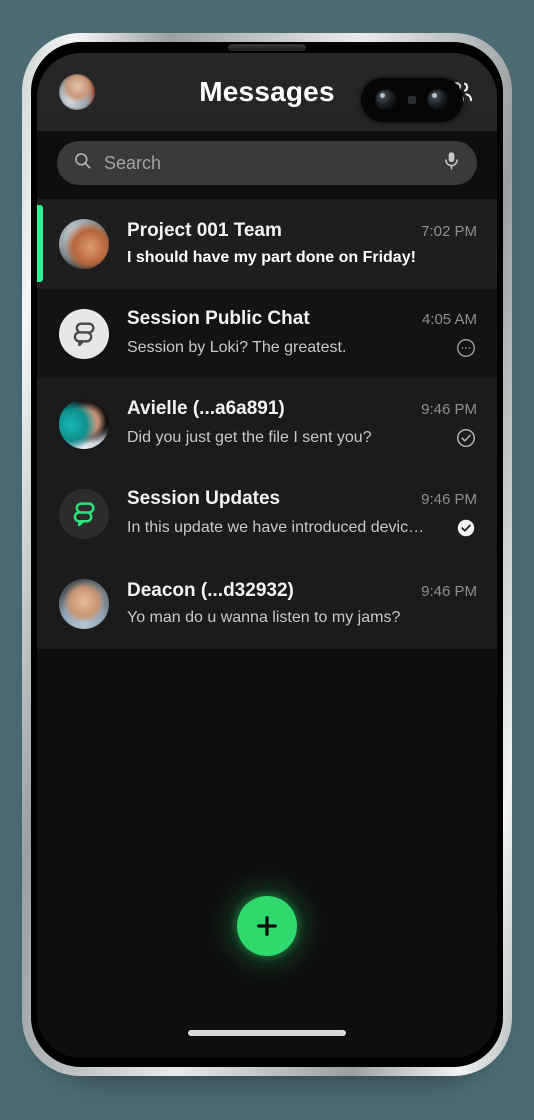 This screenshot has width=534, height=1120. What do you see at coordinates (204, 498) in the screenshot?
I see `conversation-name: Session Updates` at bounding box center [204, 498].